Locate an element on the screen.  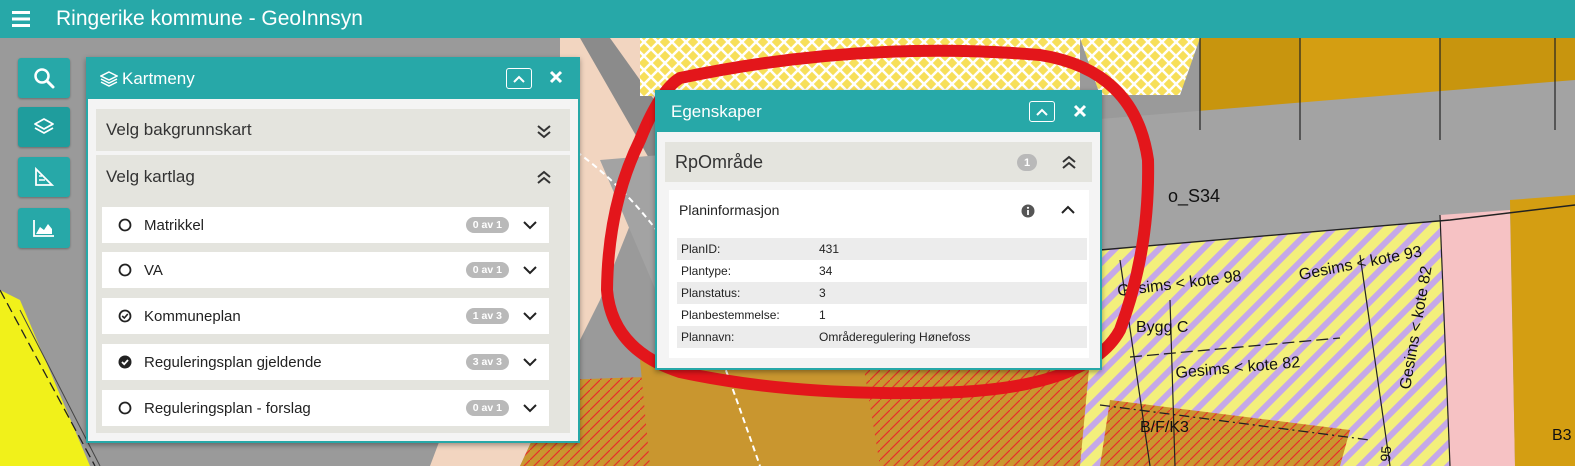
measure-icon is located at coordinates (45, 176).